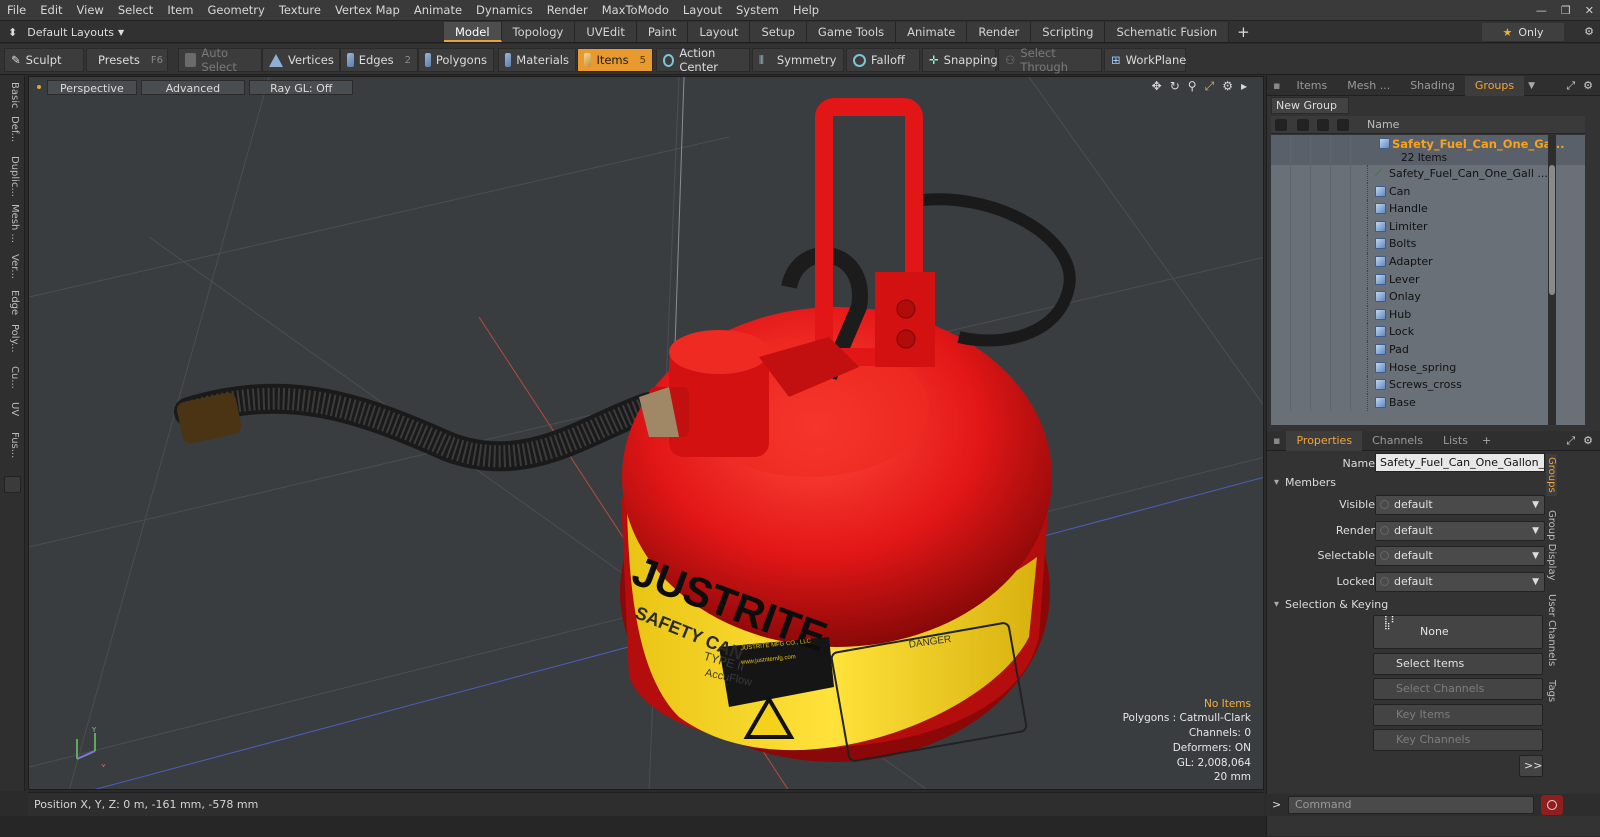  I want to click on tab-drag-handle: ▪, so click(1276, 85).